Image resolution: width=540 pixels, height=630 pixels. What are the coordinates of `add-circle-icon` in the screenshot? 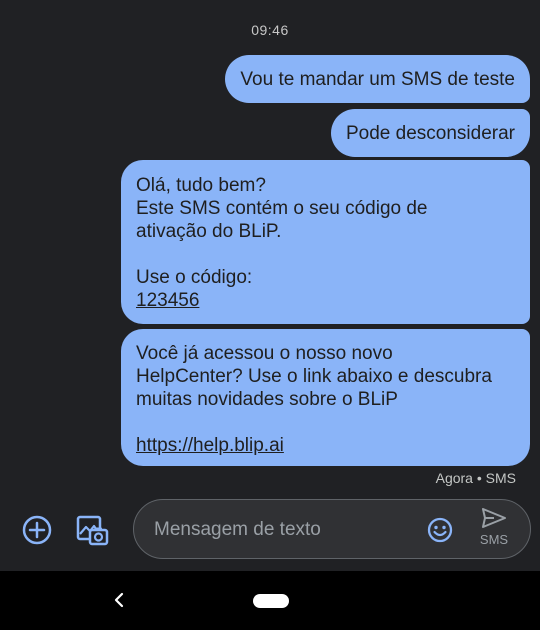 It's located at (37, 530).